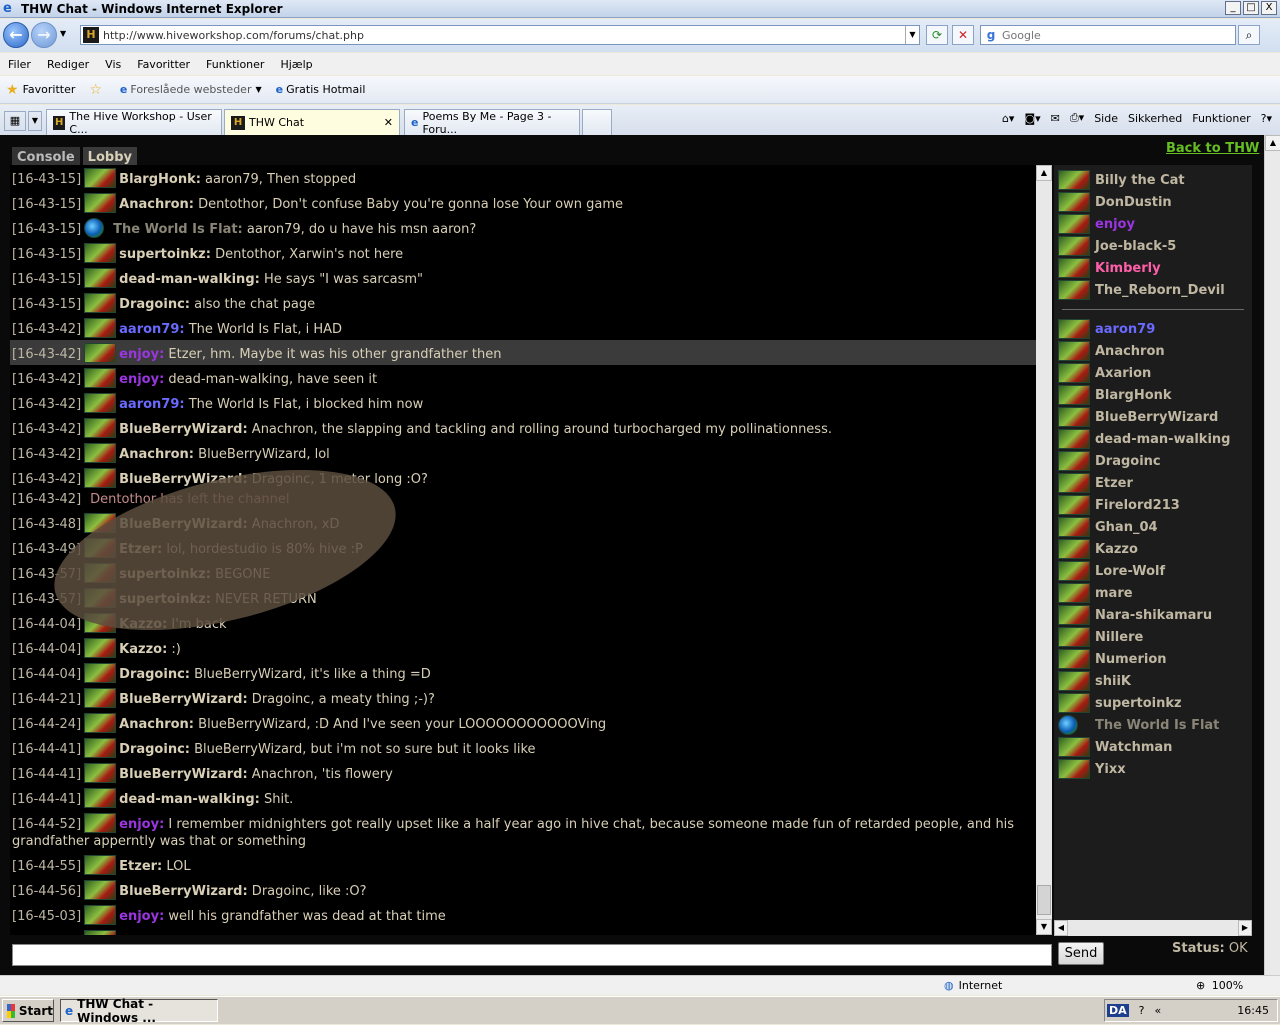 The width and height of the screenshot is (1280, 1025). What do you see at coordinates (15, 121) in the screenshot?
I see `quick-tabs-icon: ▦` at bounding box center [15, 121].